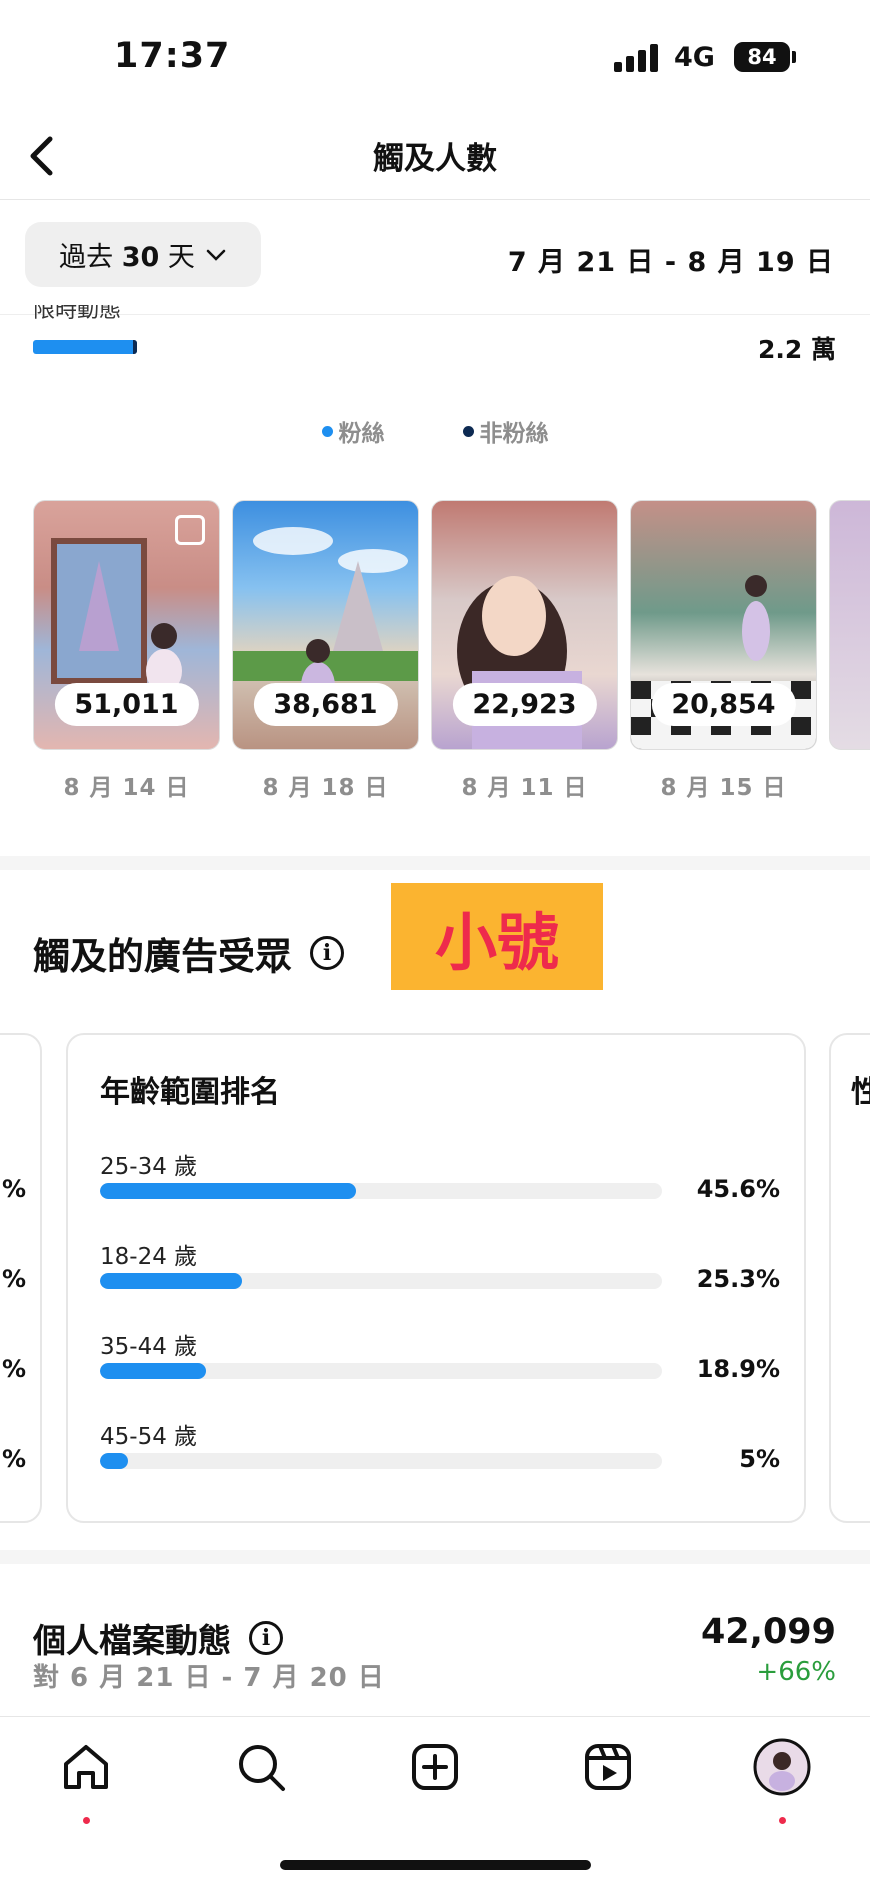 The image size is (870, 1885). I want to click on search-icon, so click(262, 1768).